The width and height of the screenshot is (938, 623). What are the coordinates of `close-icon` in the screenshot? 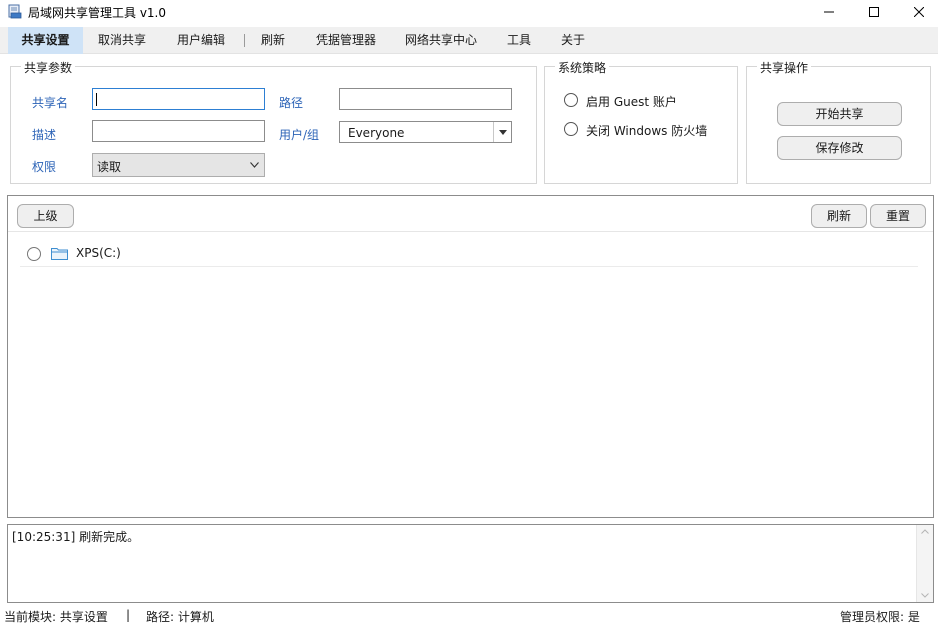 It's located at (919, 12).